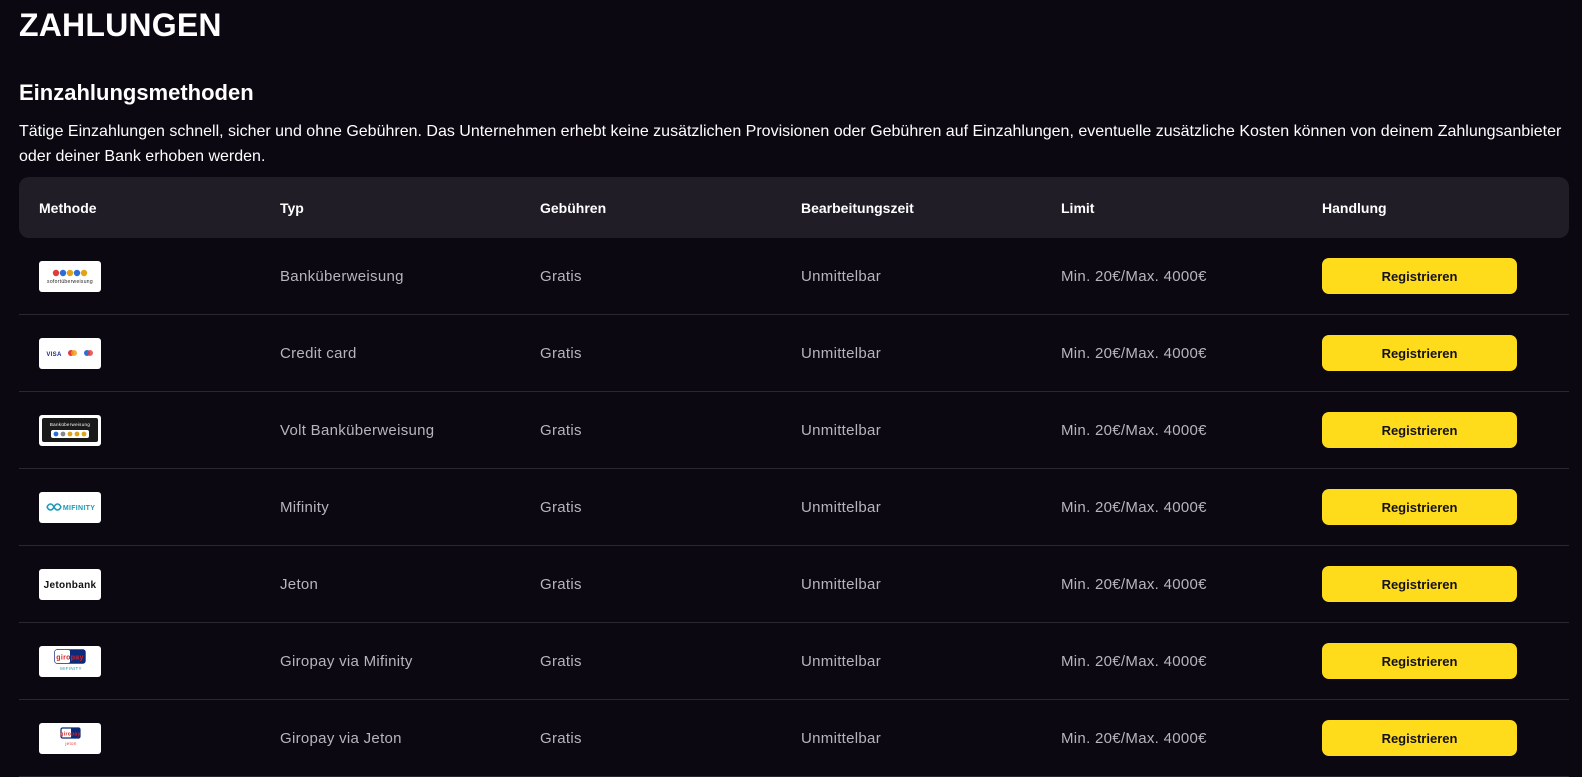 This screenshot has height=777, width=1582. What do you see at coordinates (70, 353) in the screenshot?
I see `credit-card-logos: VISA` at bounding box center [70, 353].